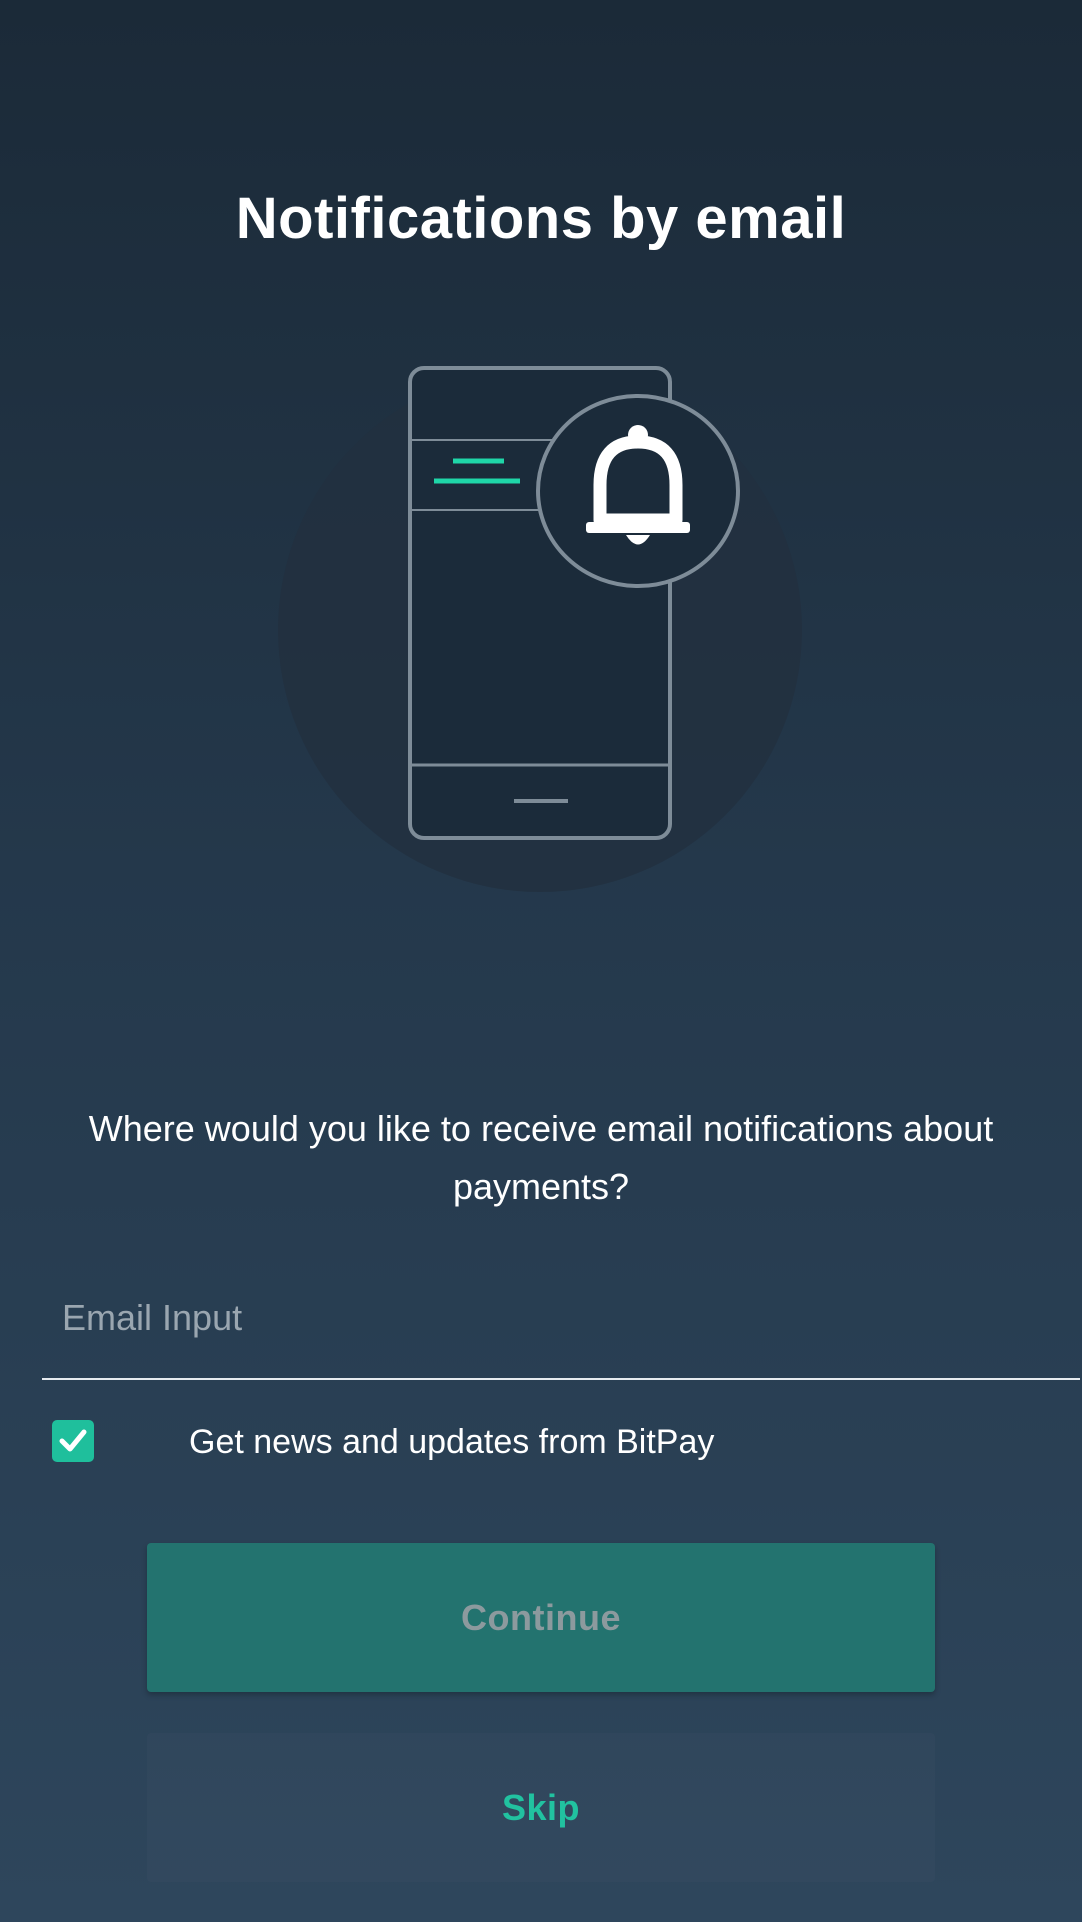 The width and height of the screenshot is (1082, 1922). What do you see at coordinates (542, 1318) in the screenshot?
I see `email-input` at bounding box center [542, 1318].